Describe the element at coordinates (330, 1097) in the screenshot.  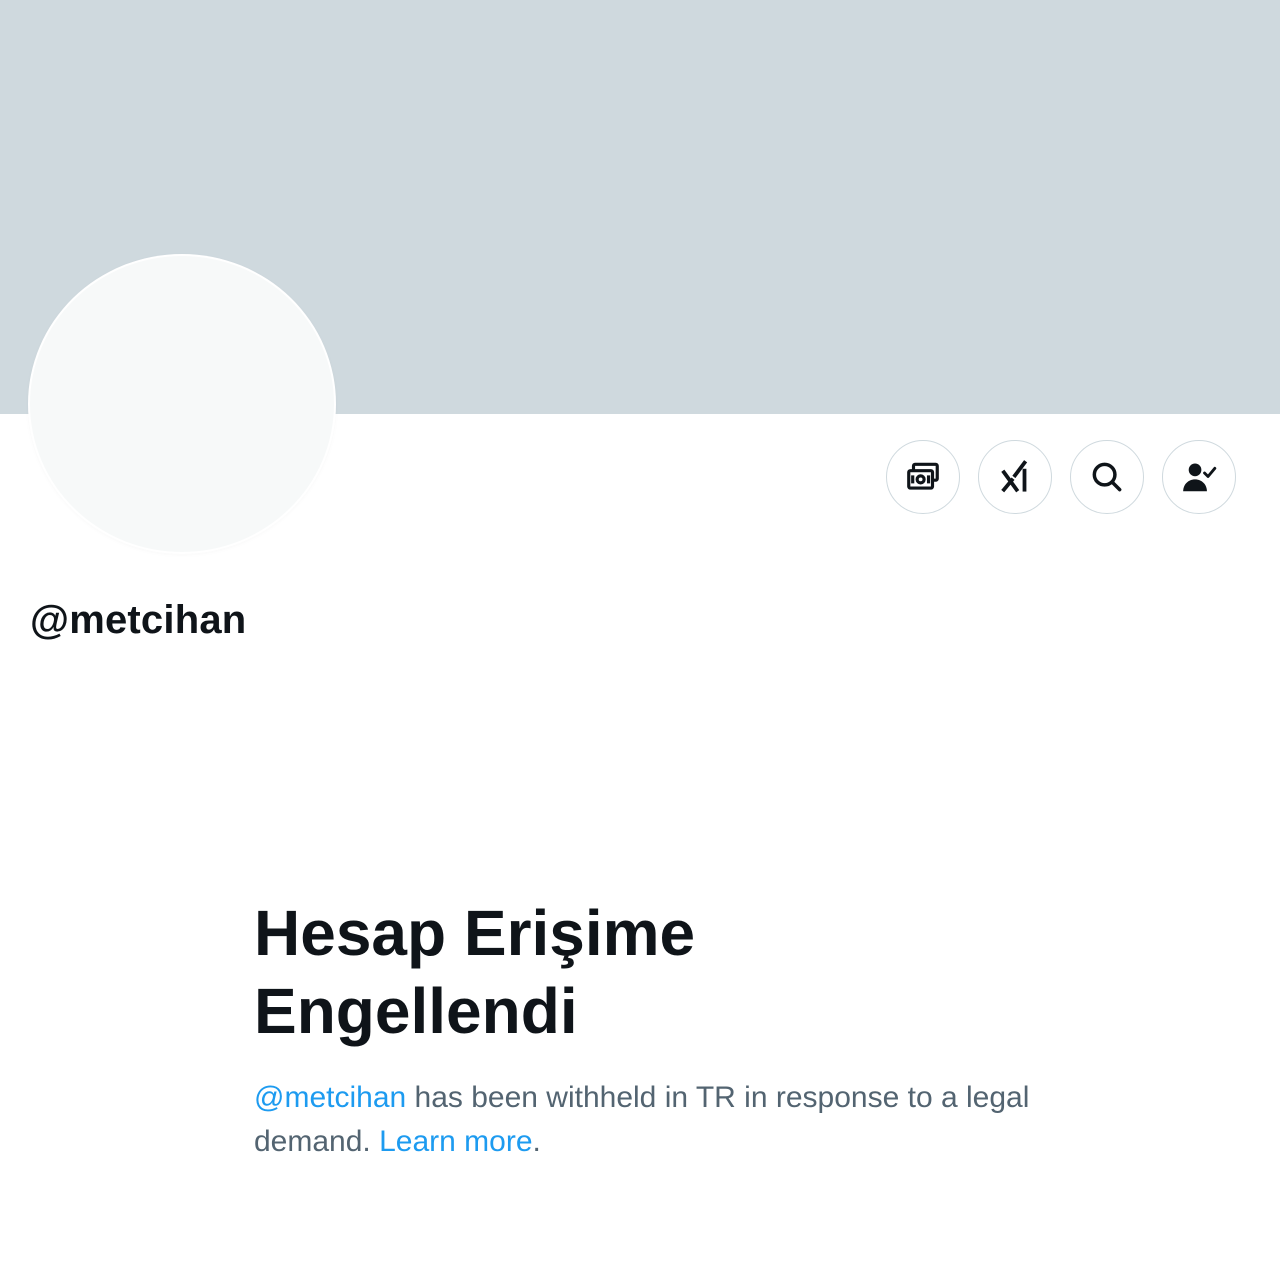
I see `handle-link: @metcihan` at that location.